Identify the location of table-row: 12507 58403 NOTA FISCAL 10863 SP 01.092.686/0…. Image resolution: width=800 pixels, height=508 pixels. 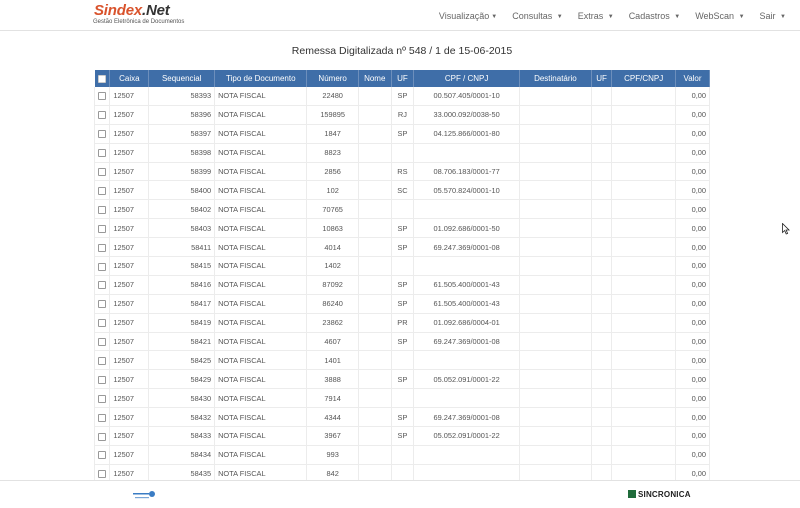
(401, 228).